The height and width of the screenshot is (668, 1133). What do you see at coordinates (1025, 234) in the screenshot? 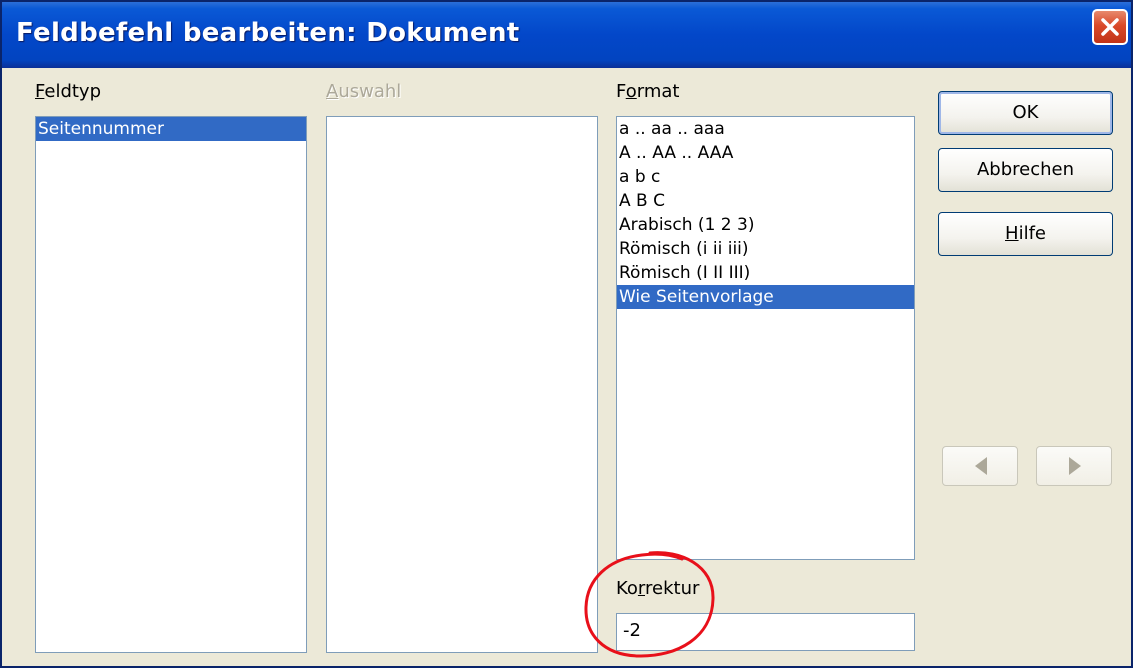
I see `help-button: Hilfe` at bounding box center [1025, 234].